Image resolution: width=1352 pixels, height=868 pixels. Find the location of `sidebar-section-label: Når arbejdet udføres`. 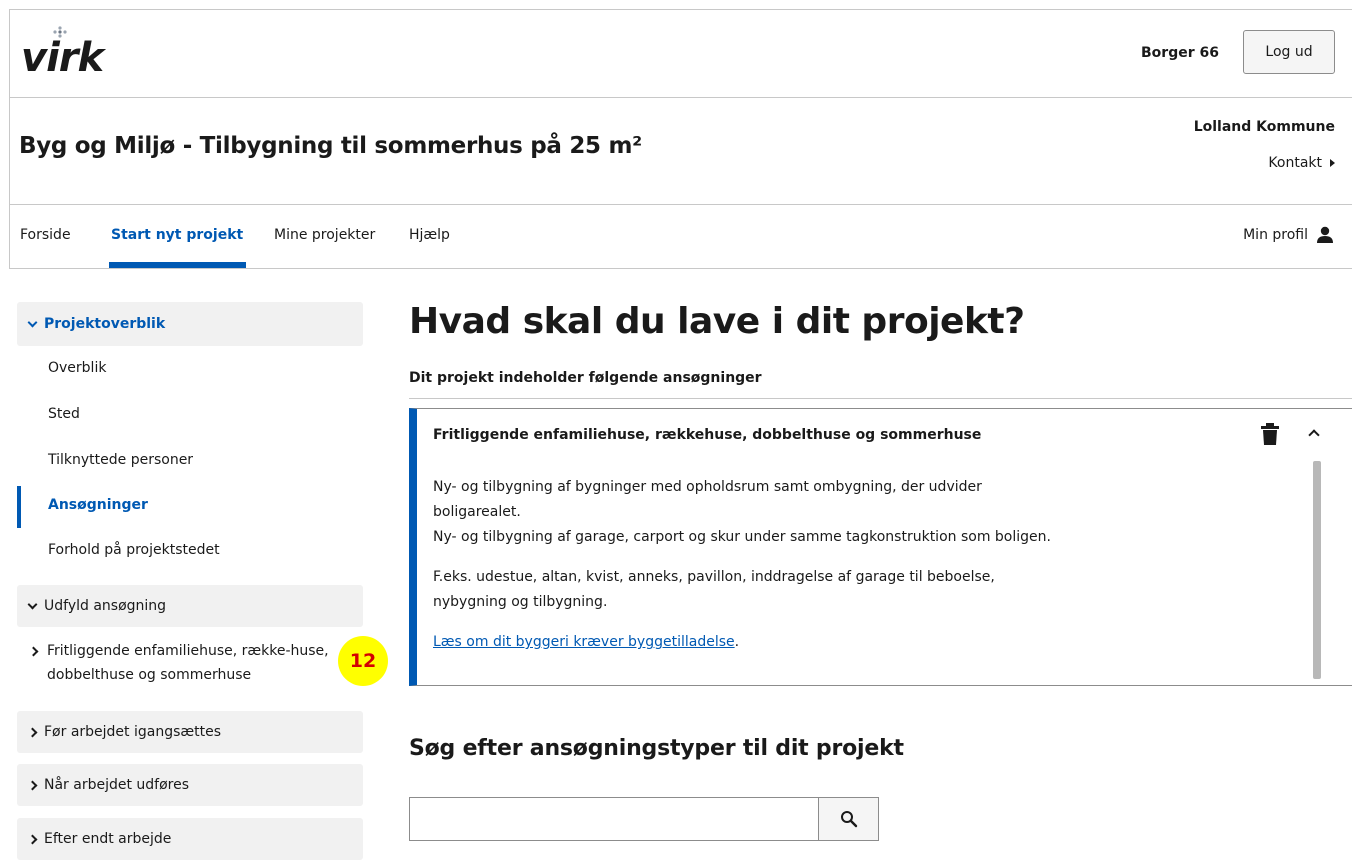

sidebar-section-label: Når arbejdet udføres is located at coordinates (117, 785).